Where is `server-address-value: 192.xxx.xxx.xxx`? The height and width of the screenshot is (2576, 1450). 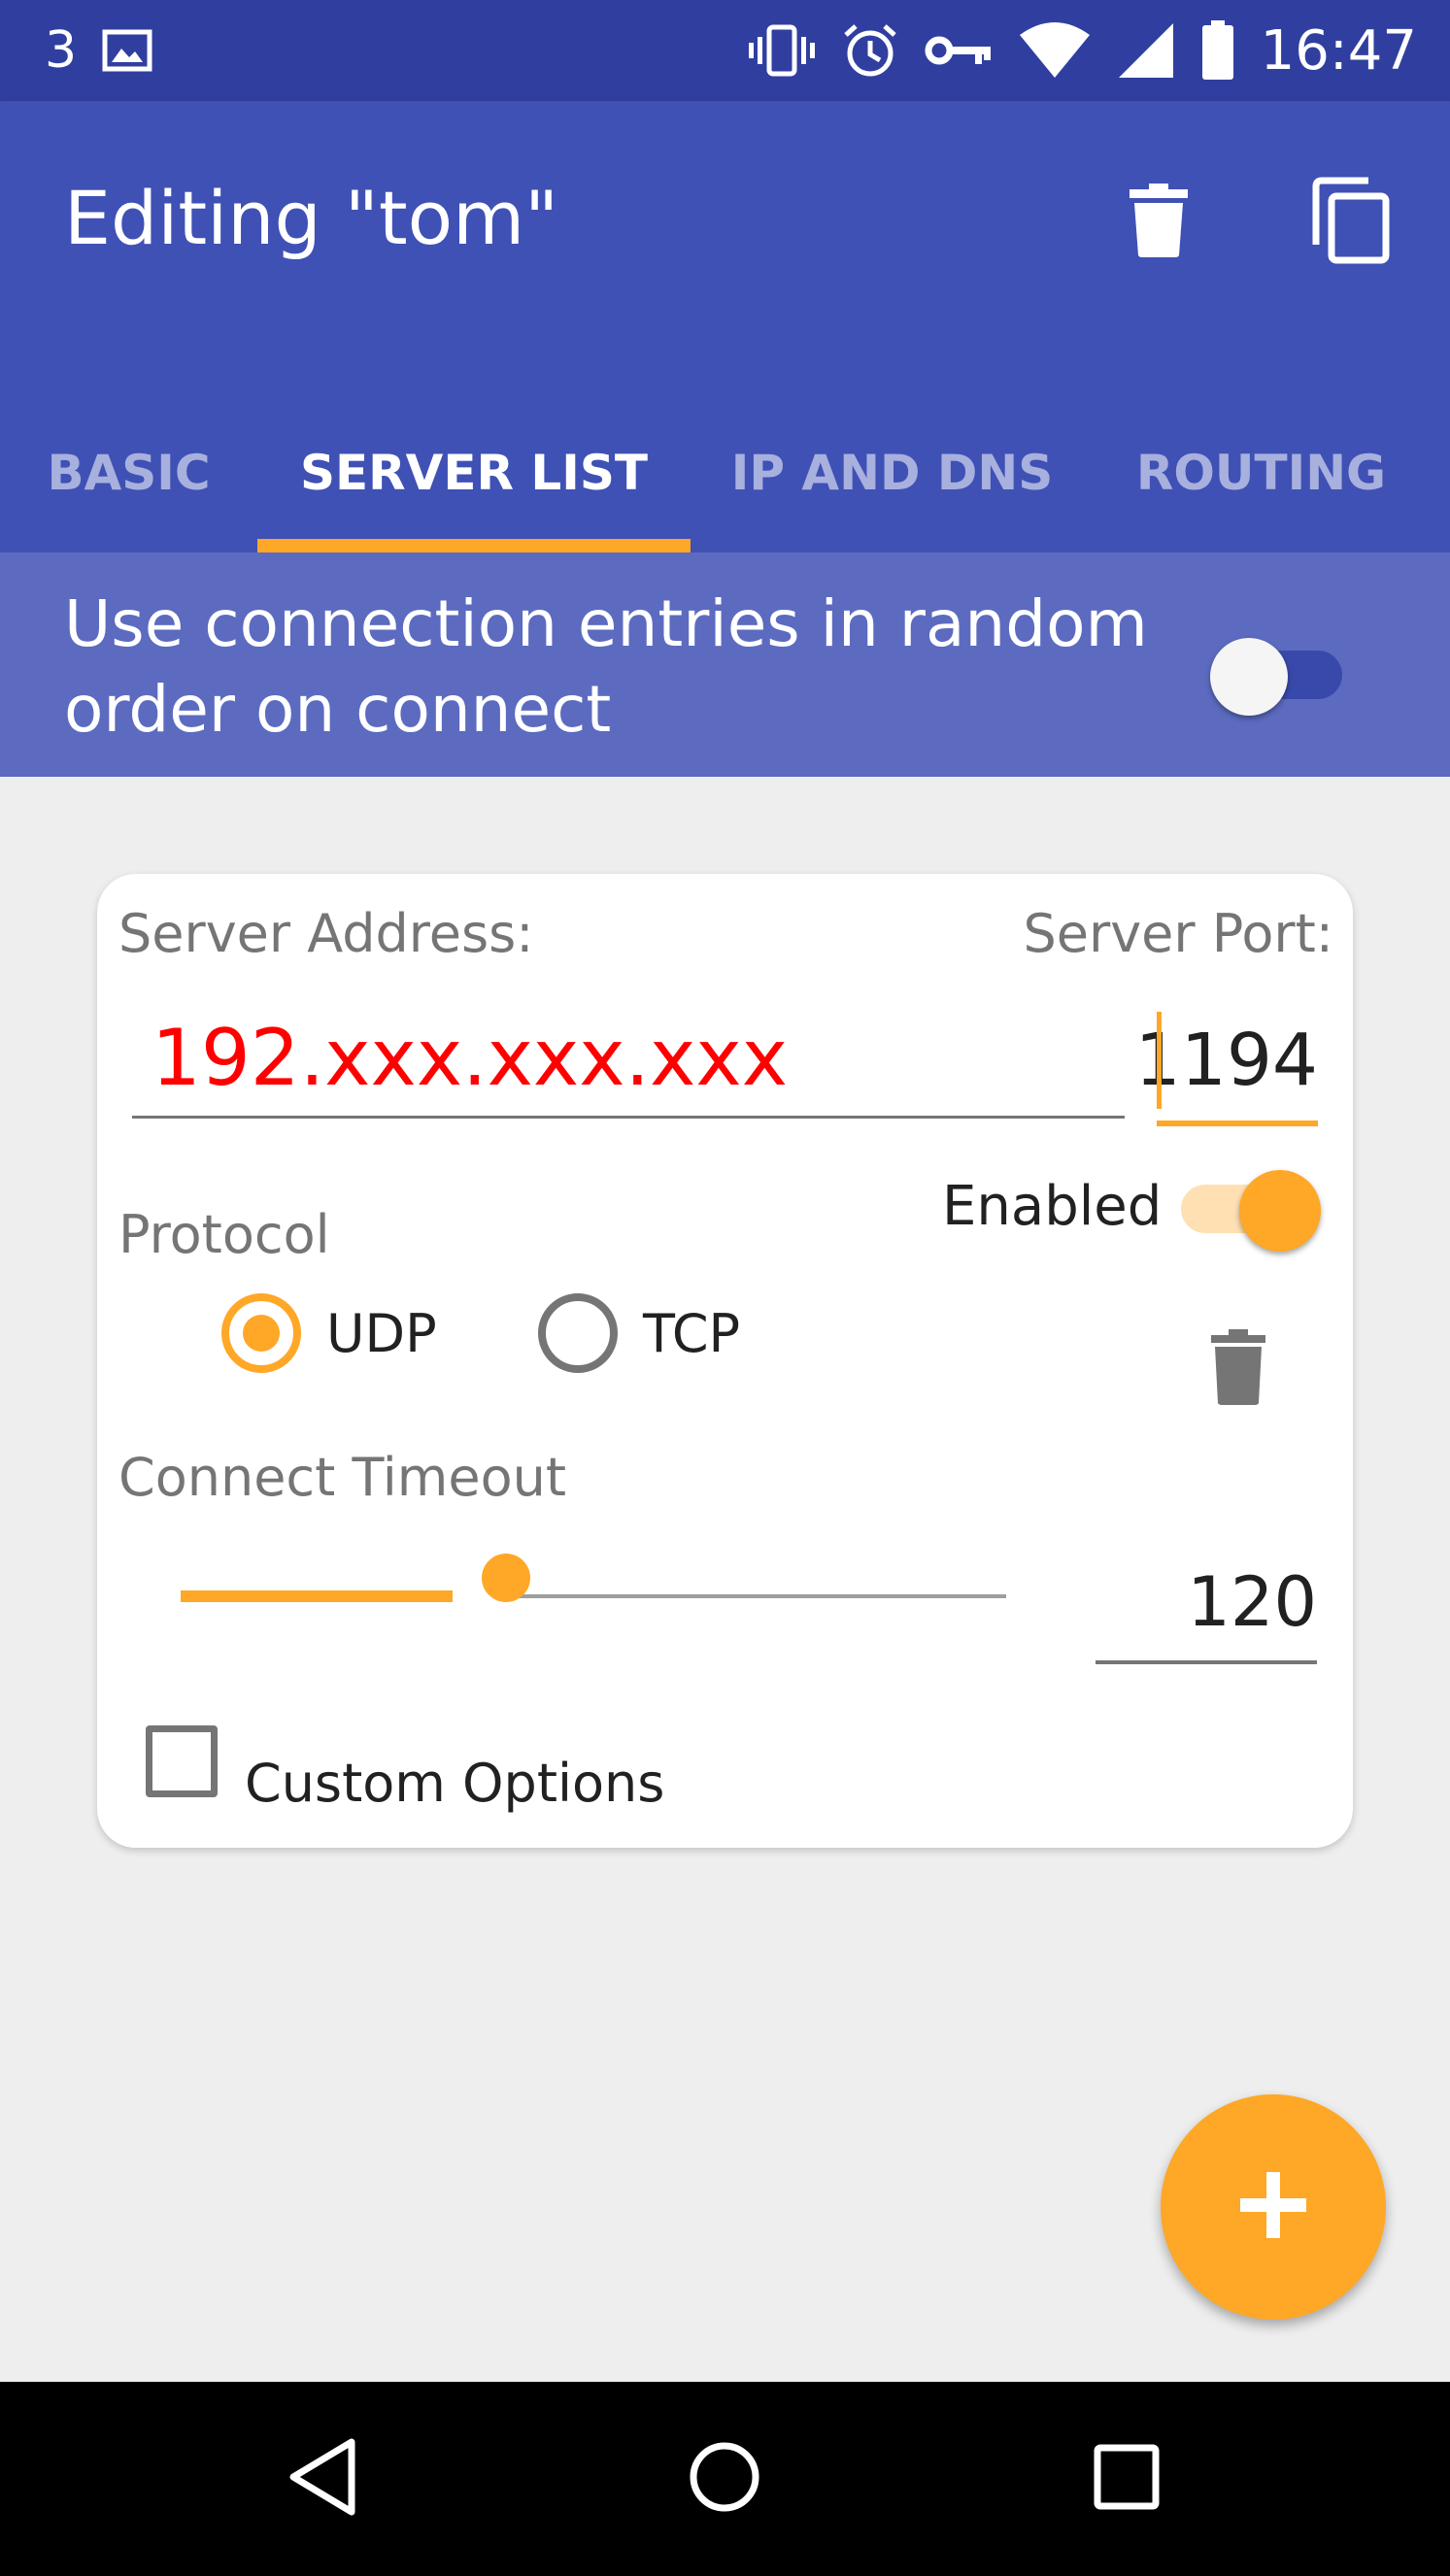
server-address-value: 192.xxx.xxx.xxx is located at coordinates (470, 1058).